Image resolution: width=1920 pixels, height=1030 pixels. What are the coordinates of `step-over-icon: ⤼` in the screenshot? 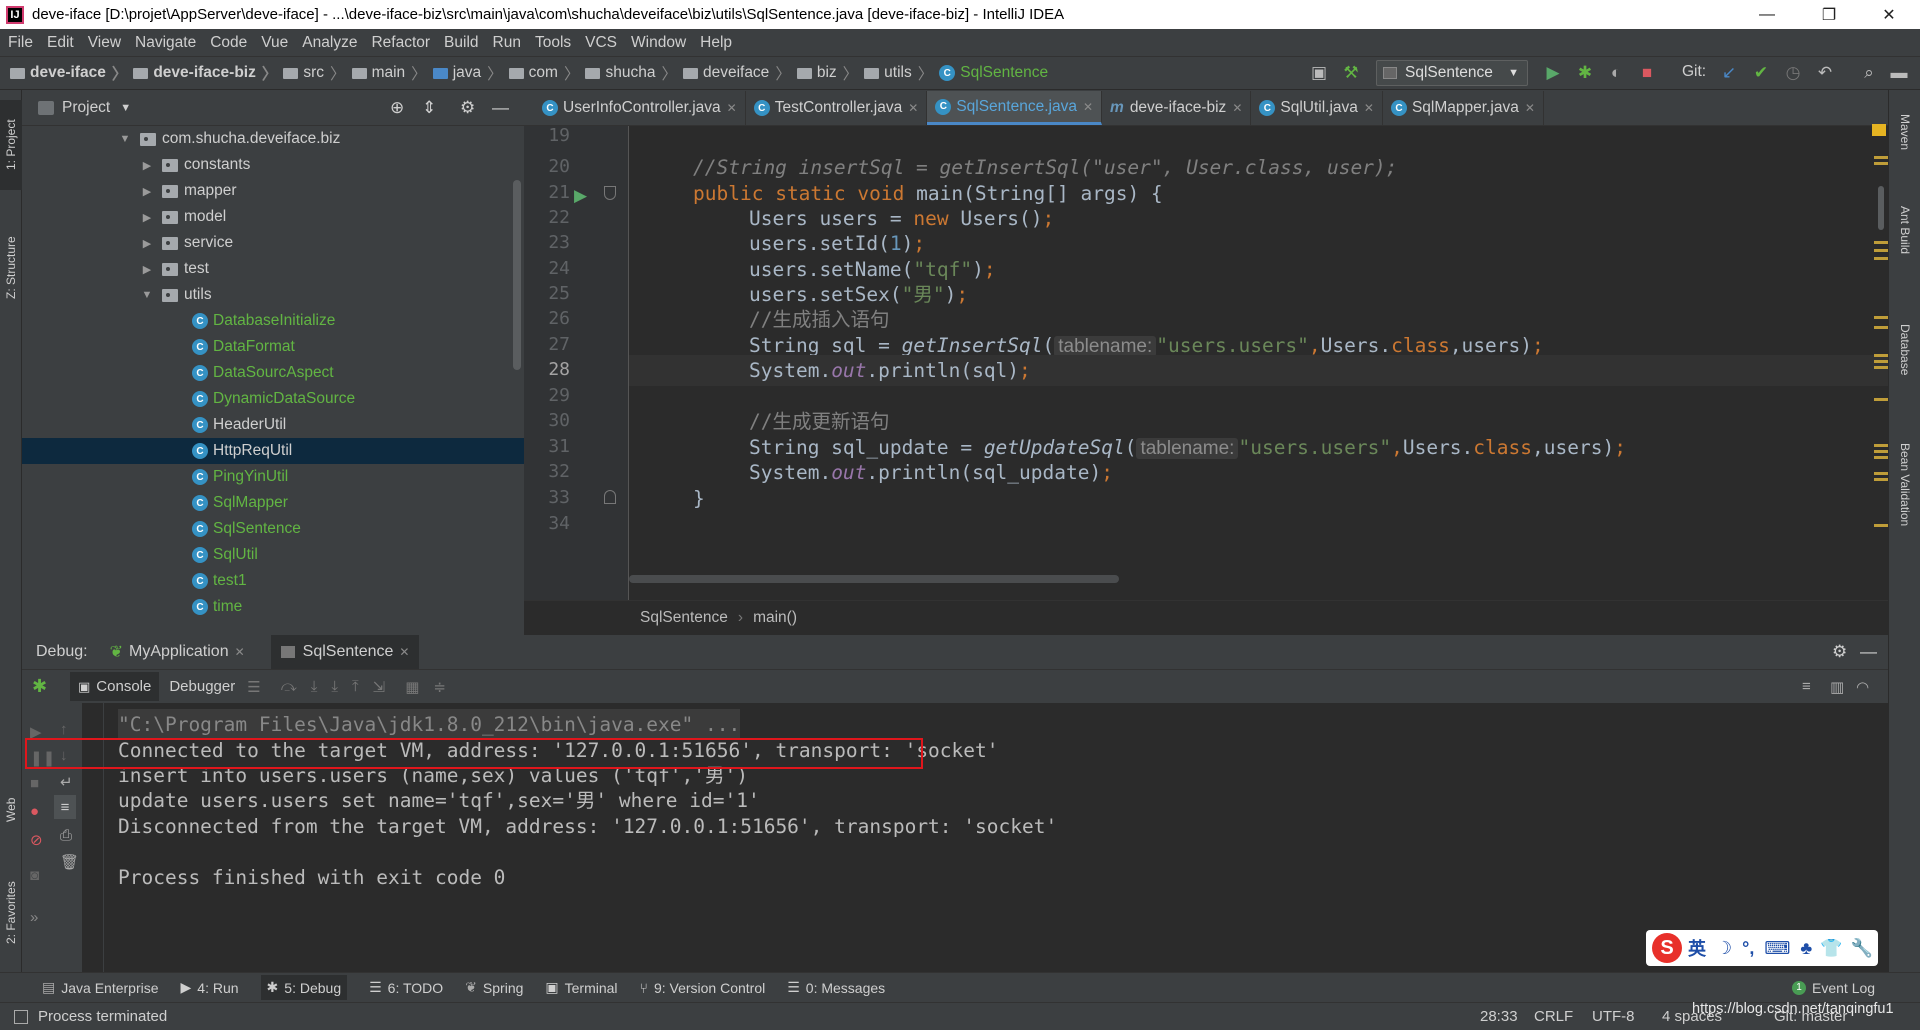 It's located at (289, 686).